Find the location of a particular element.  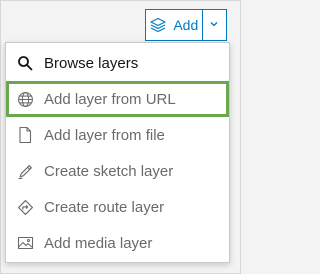

menu-item-label: Add media layer is located at coordinates (98, 243).